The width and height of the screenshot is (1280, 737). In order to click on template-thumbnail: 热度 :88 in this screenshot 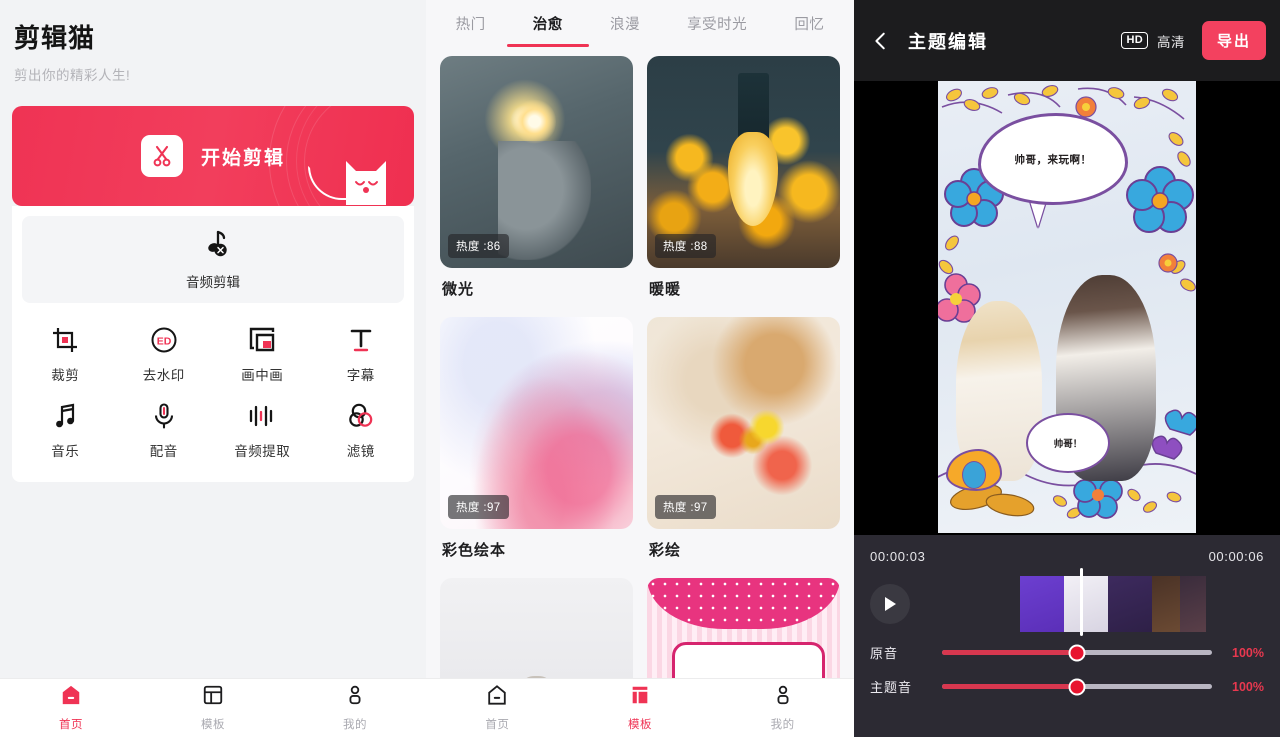, I will do `click(743, 162)`.